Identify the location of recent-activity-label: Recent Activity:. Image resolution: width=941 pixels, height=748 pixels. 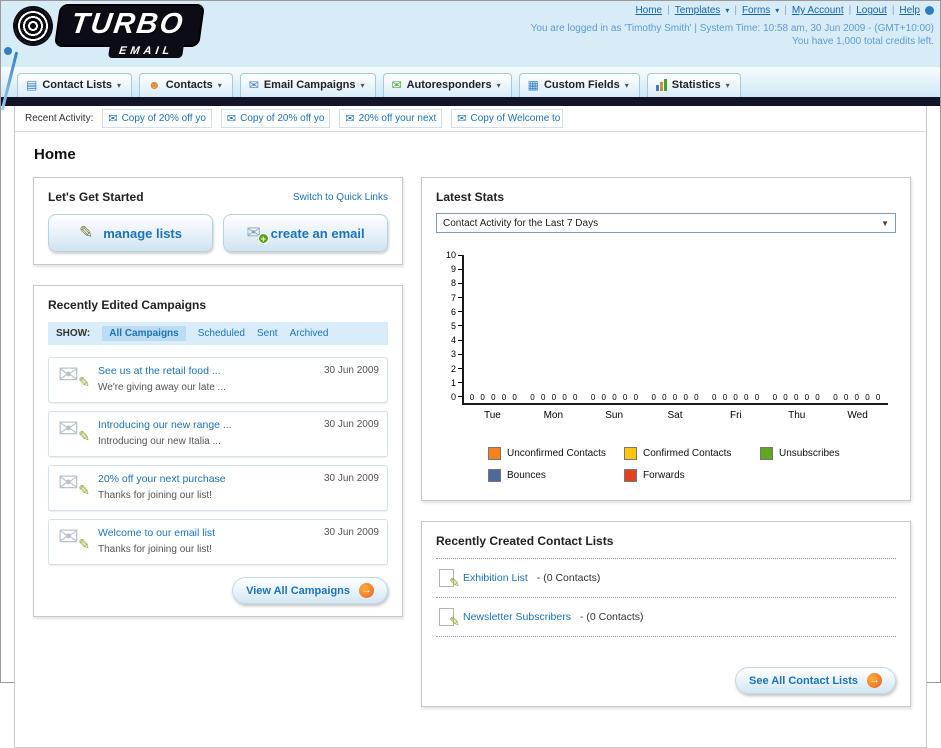
(59, 118).